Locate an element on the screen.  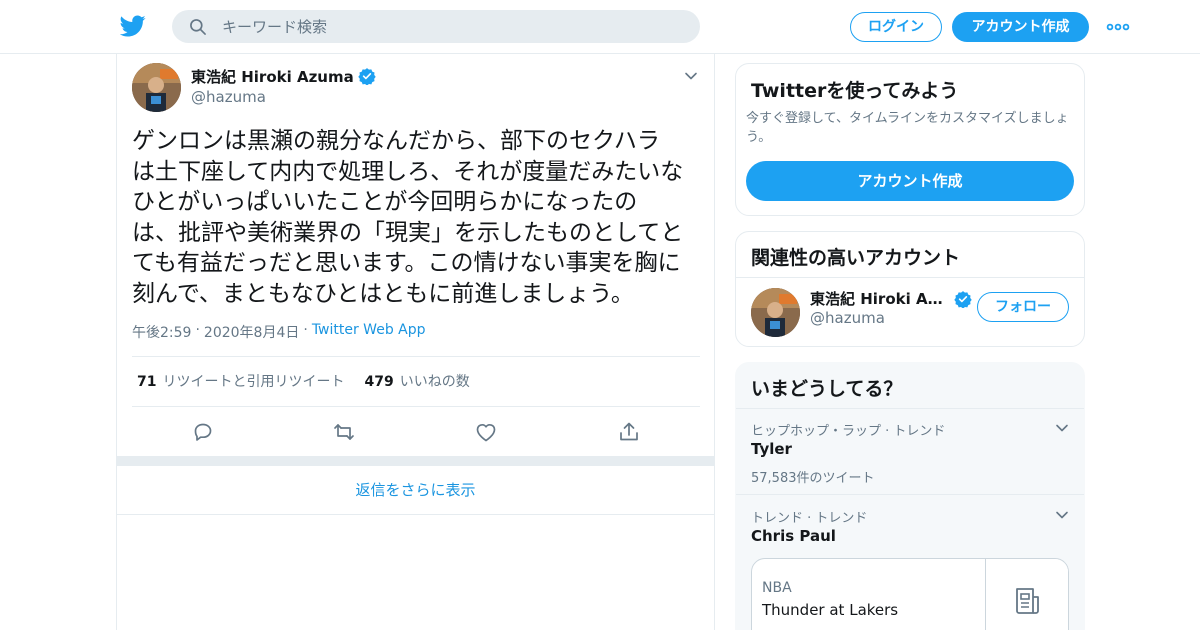
tweet-meta: 午後2:59 · 2020年8月4日 · Twitter Web App is located at coordinates (279, 332).